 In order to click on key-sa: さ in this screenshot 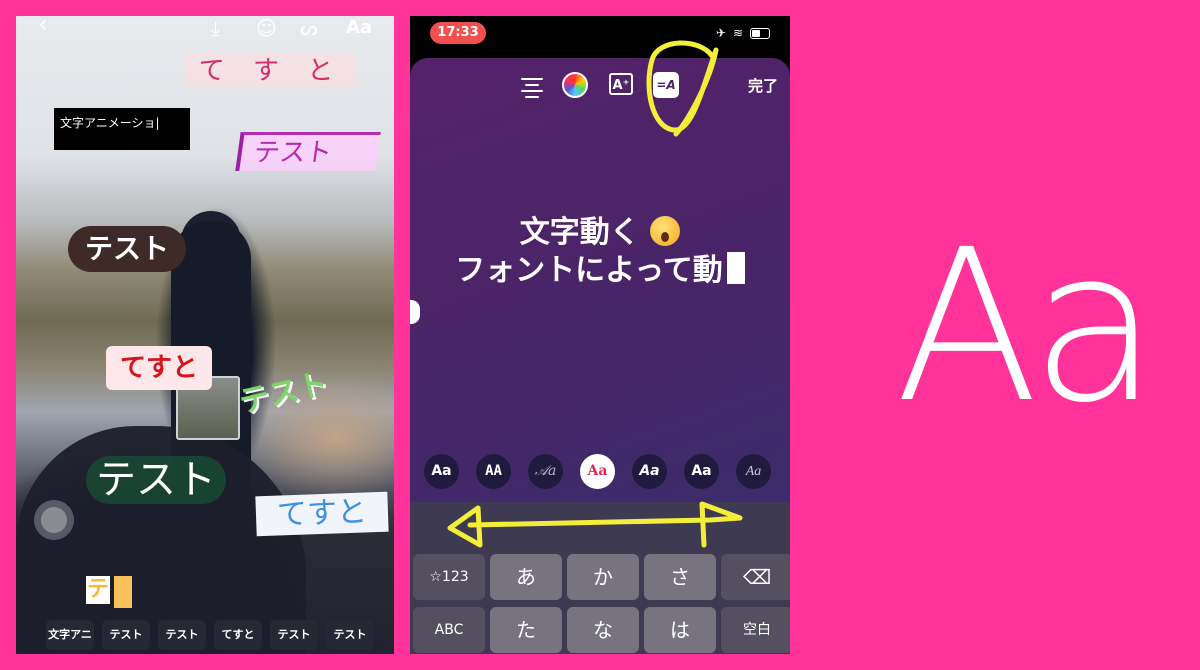, I will do `click(680, 577)`.